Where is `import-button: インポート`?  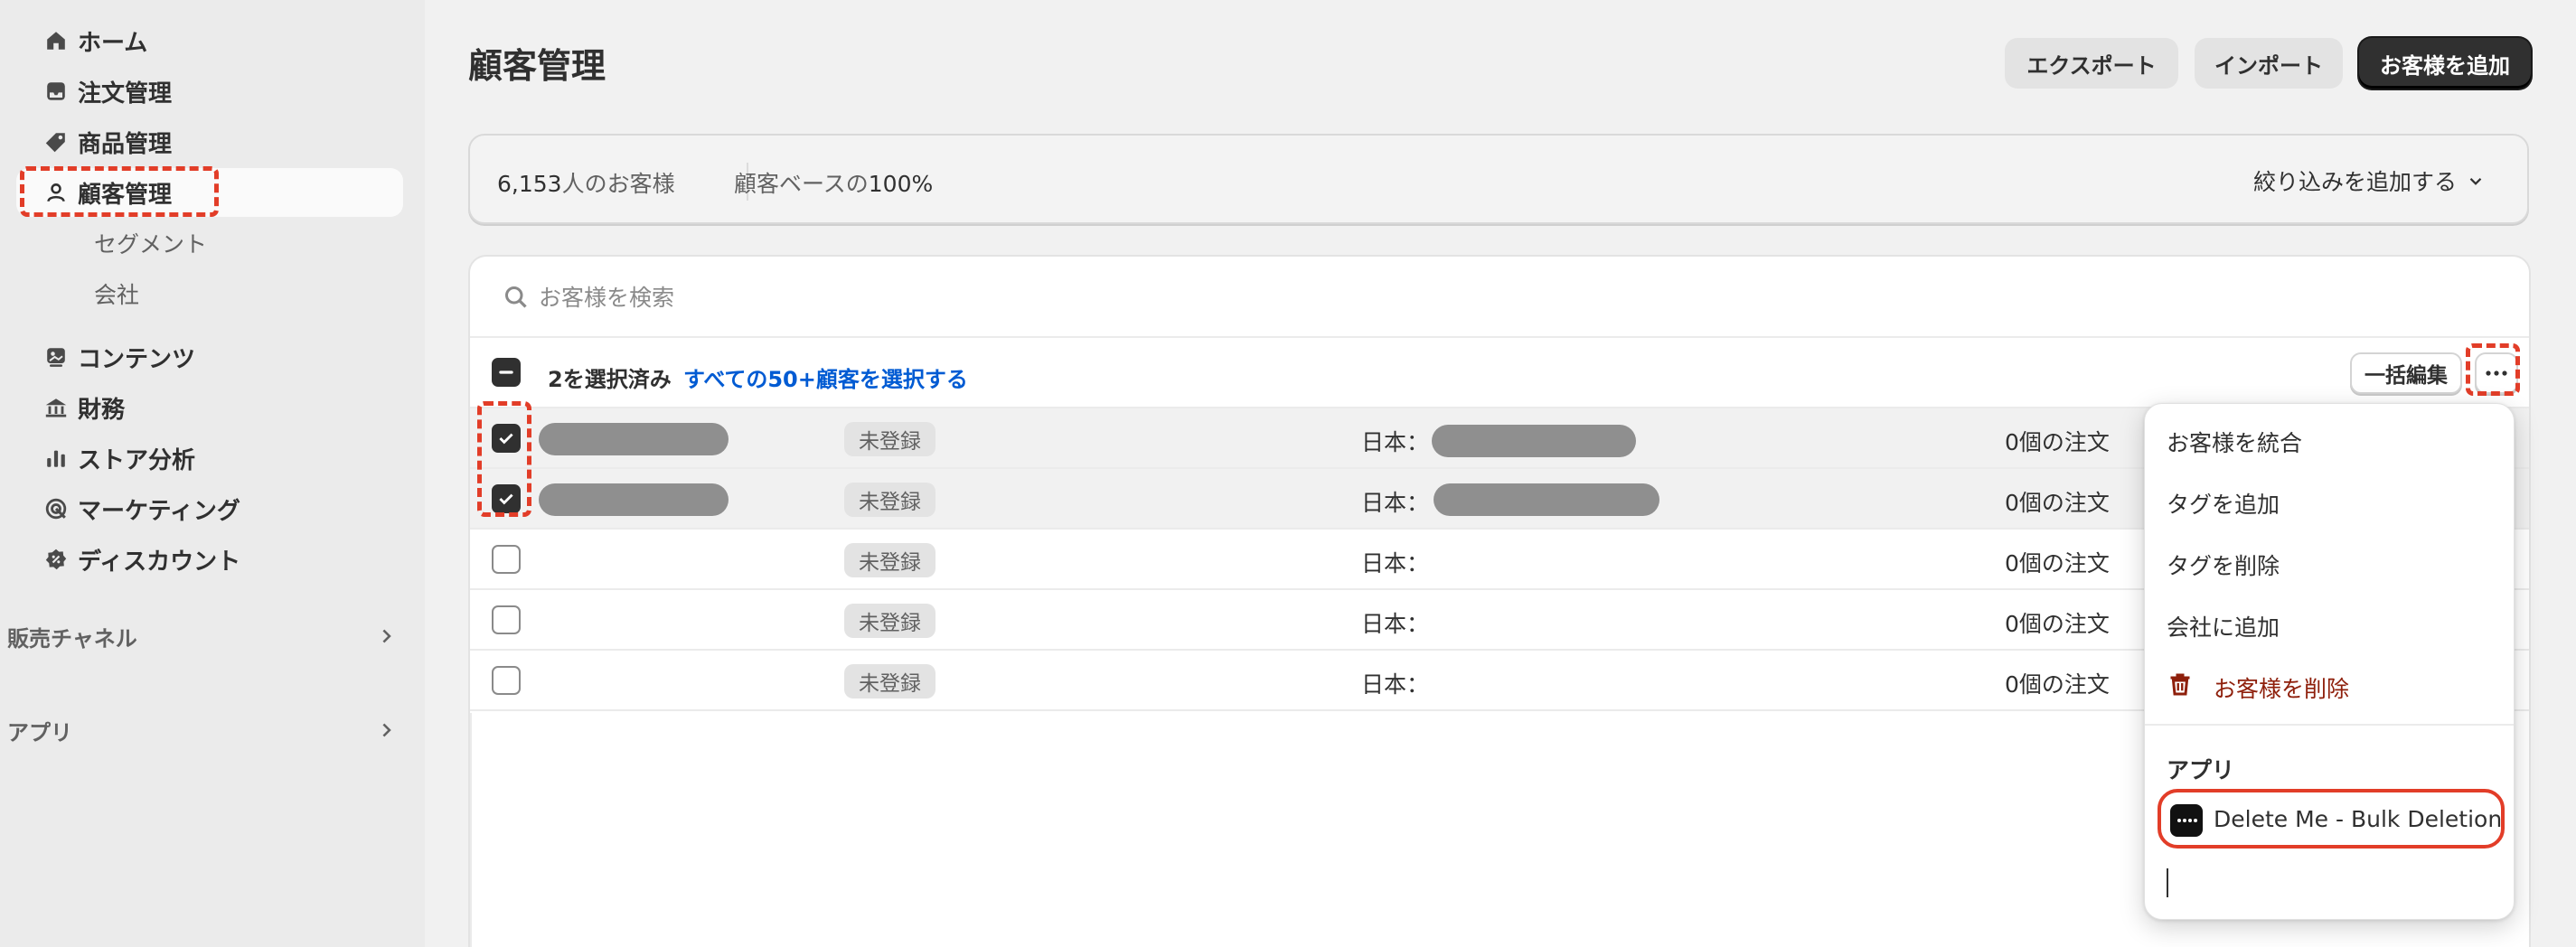 import-button: インポート is located at coordinates (2269, 63).